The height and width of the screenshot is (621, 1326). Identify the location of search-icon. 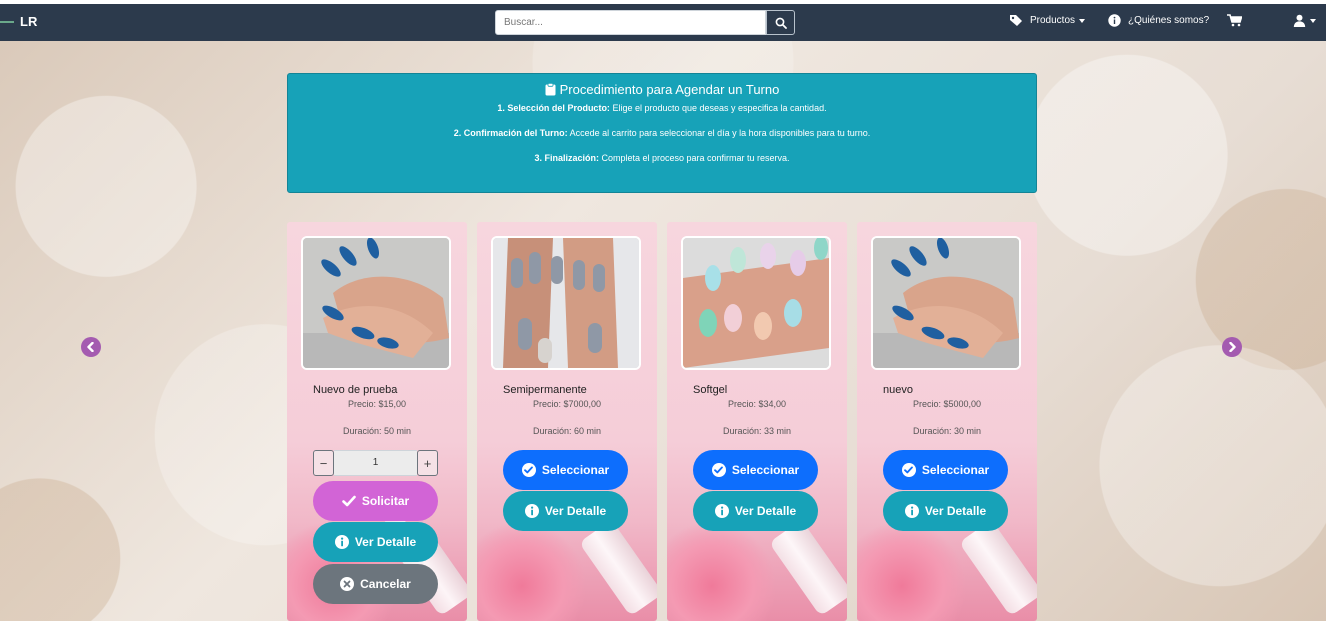
(781, 23).